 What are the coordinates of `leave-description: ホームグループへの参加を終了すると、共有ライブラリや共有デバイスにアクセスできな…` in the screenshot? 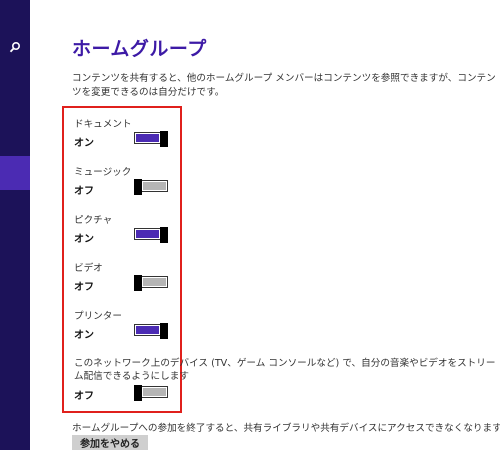 It's located at (286, 428).